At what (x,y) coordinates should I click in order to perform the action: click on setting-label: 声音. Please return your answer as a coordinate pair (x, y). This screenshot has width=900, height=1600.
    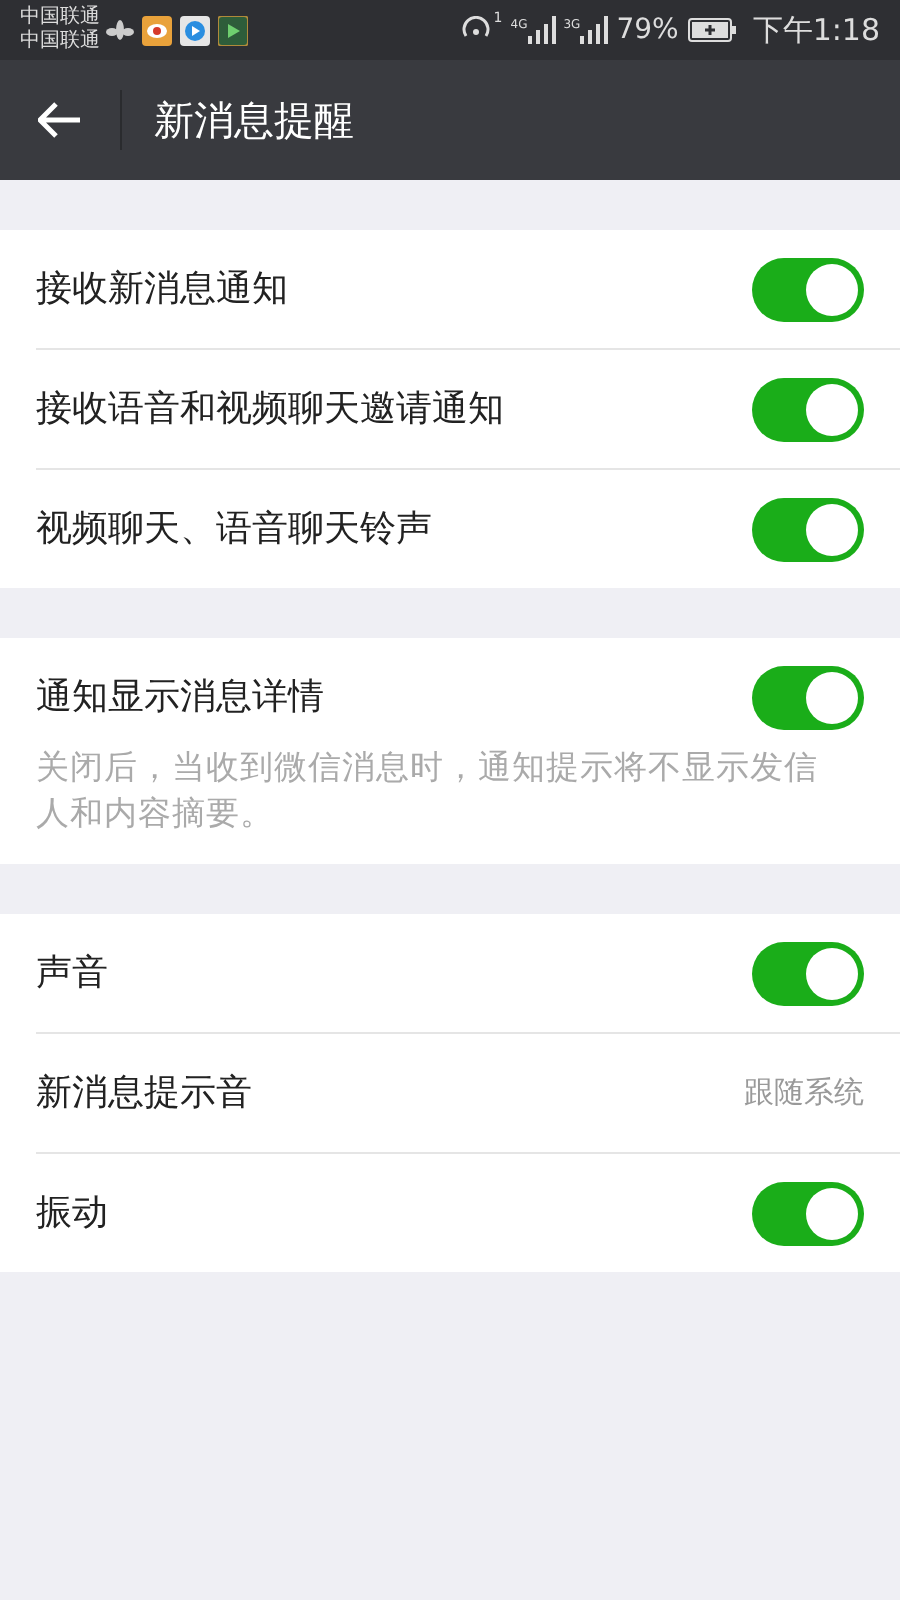
    Looking at the image, I should click on (72, 974).